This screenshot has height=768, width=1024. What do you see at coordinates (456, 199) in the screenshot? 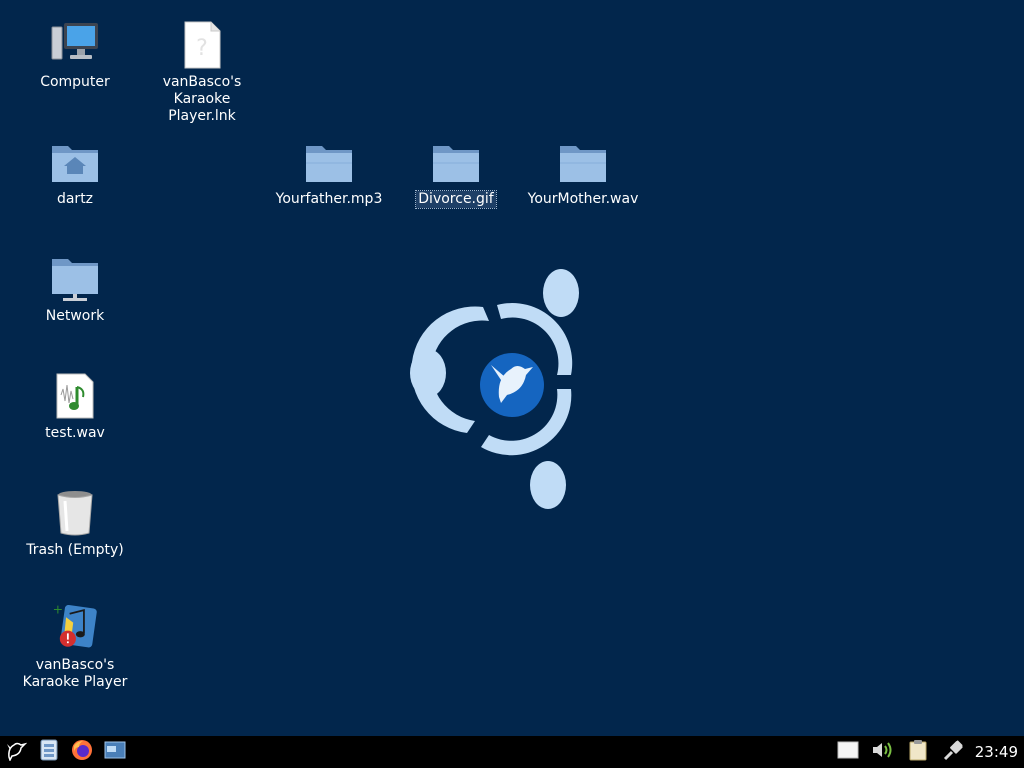
I see `desktop-icon-label: Divorce.gif` at bounding box center [456, 199].